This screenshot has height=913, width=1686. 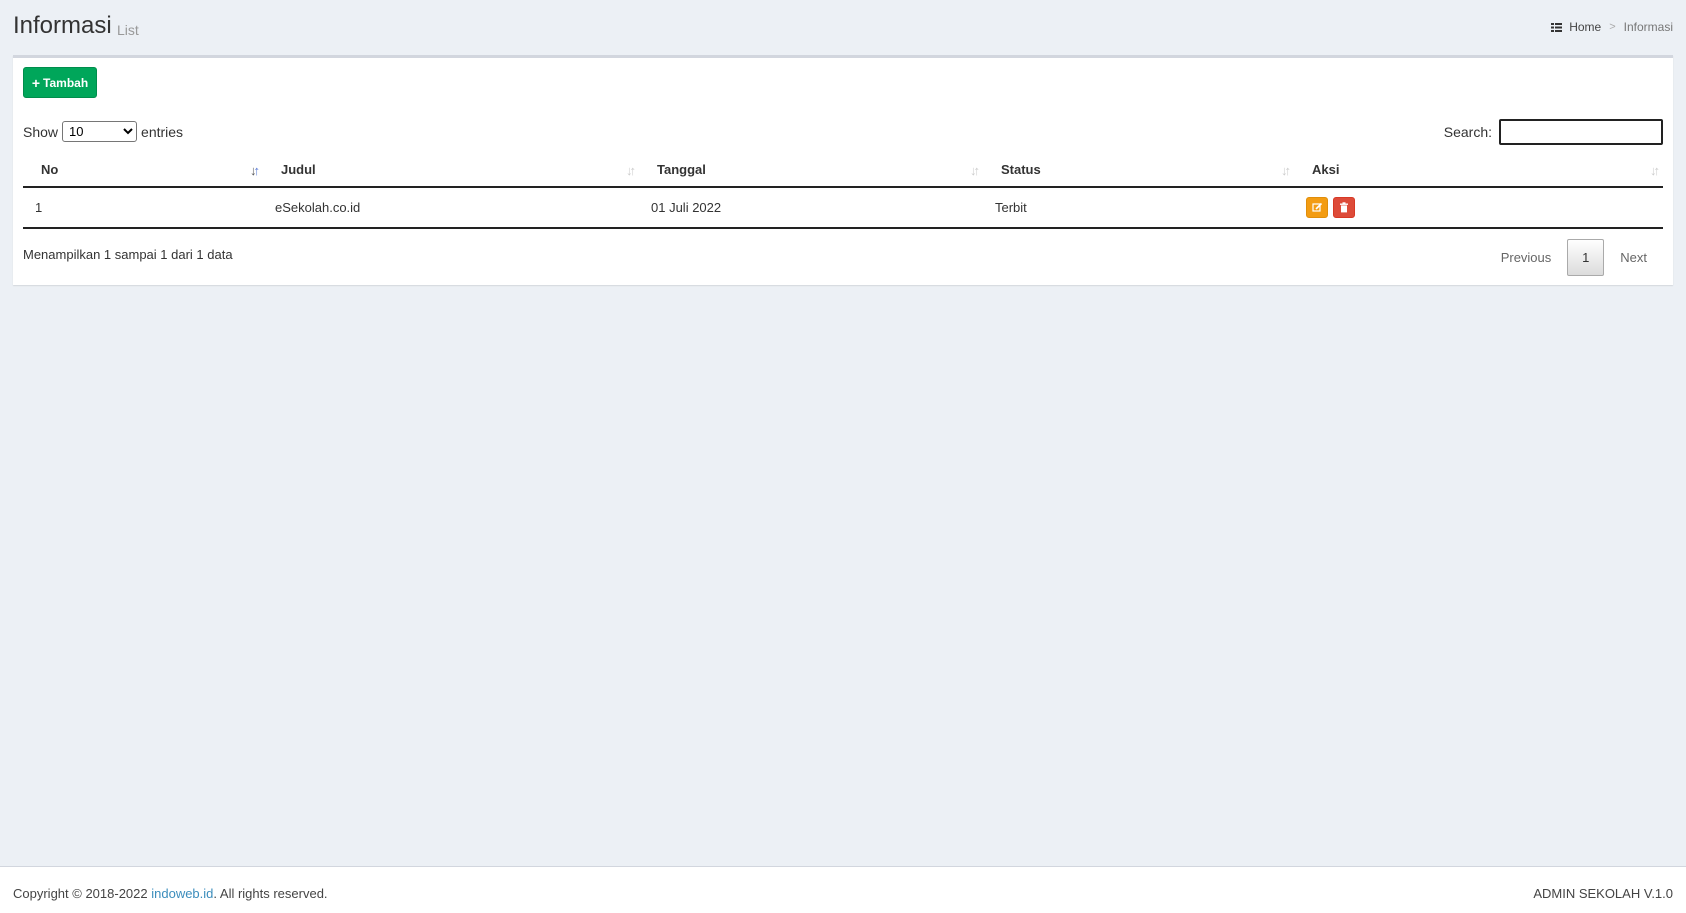 I want to click on edit-button, so click(x=1317, y=207).